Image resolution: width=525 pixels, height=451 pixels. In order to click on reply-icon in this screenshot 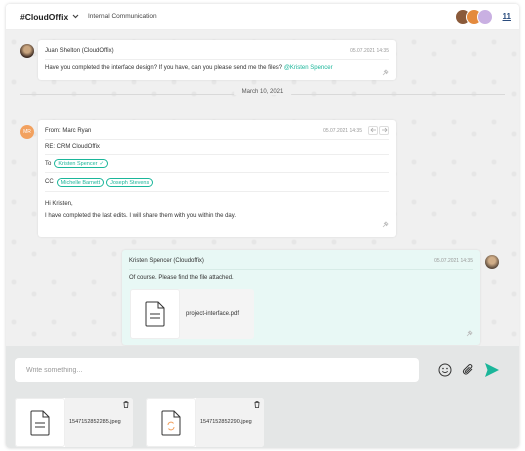, I will do `click(373, 130)`.